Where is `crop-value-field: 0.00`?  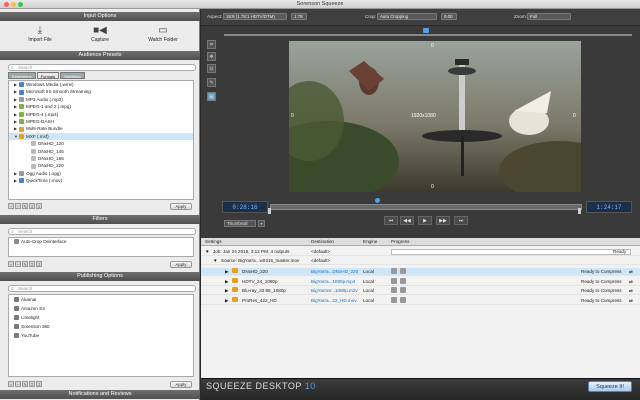 crop-value-field: 0.00 is located at coordinates (449, 16).